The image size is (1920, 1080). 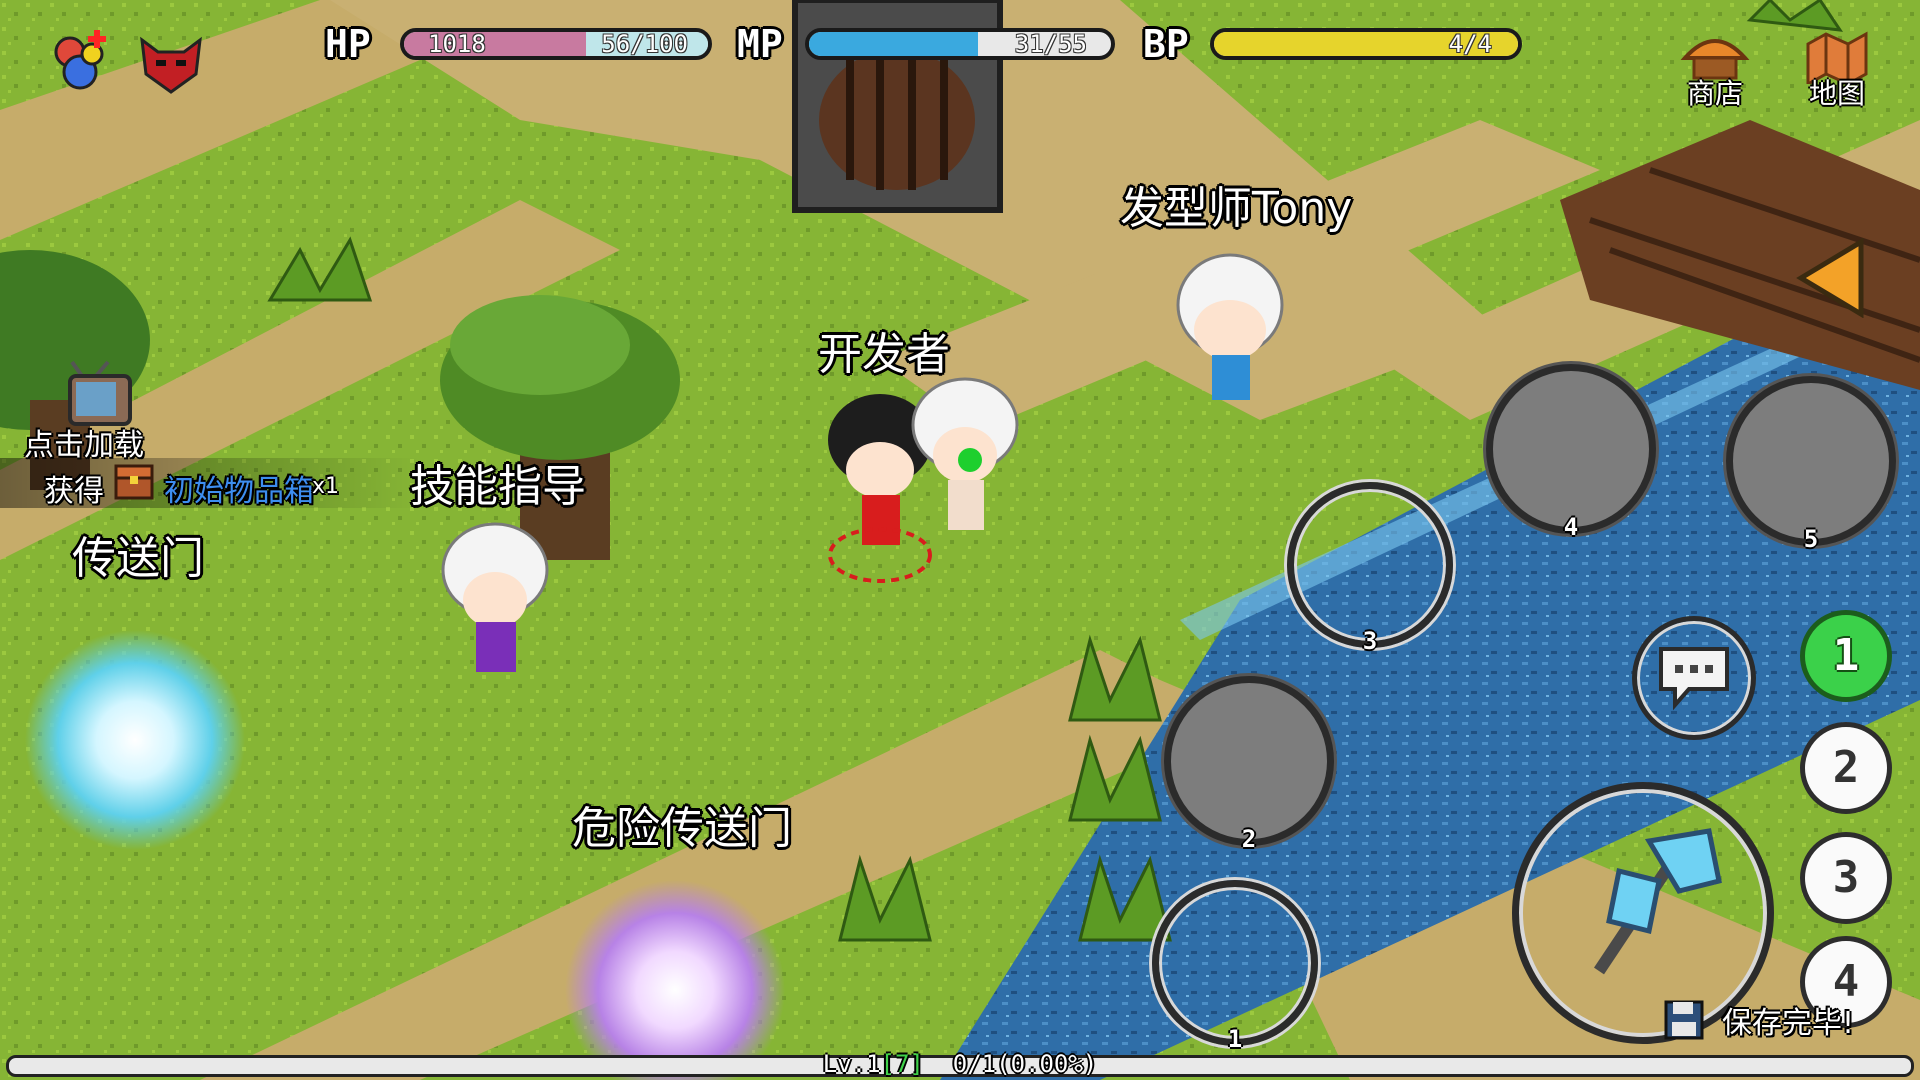 I want to click on bp-label: BP, so click(x=1166, y=44).